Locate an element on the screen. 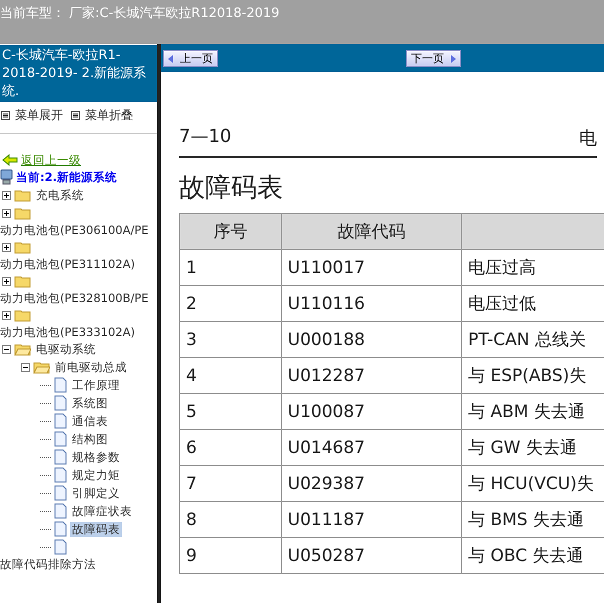  table-cell: 2 is located at coordinates (231, 304).